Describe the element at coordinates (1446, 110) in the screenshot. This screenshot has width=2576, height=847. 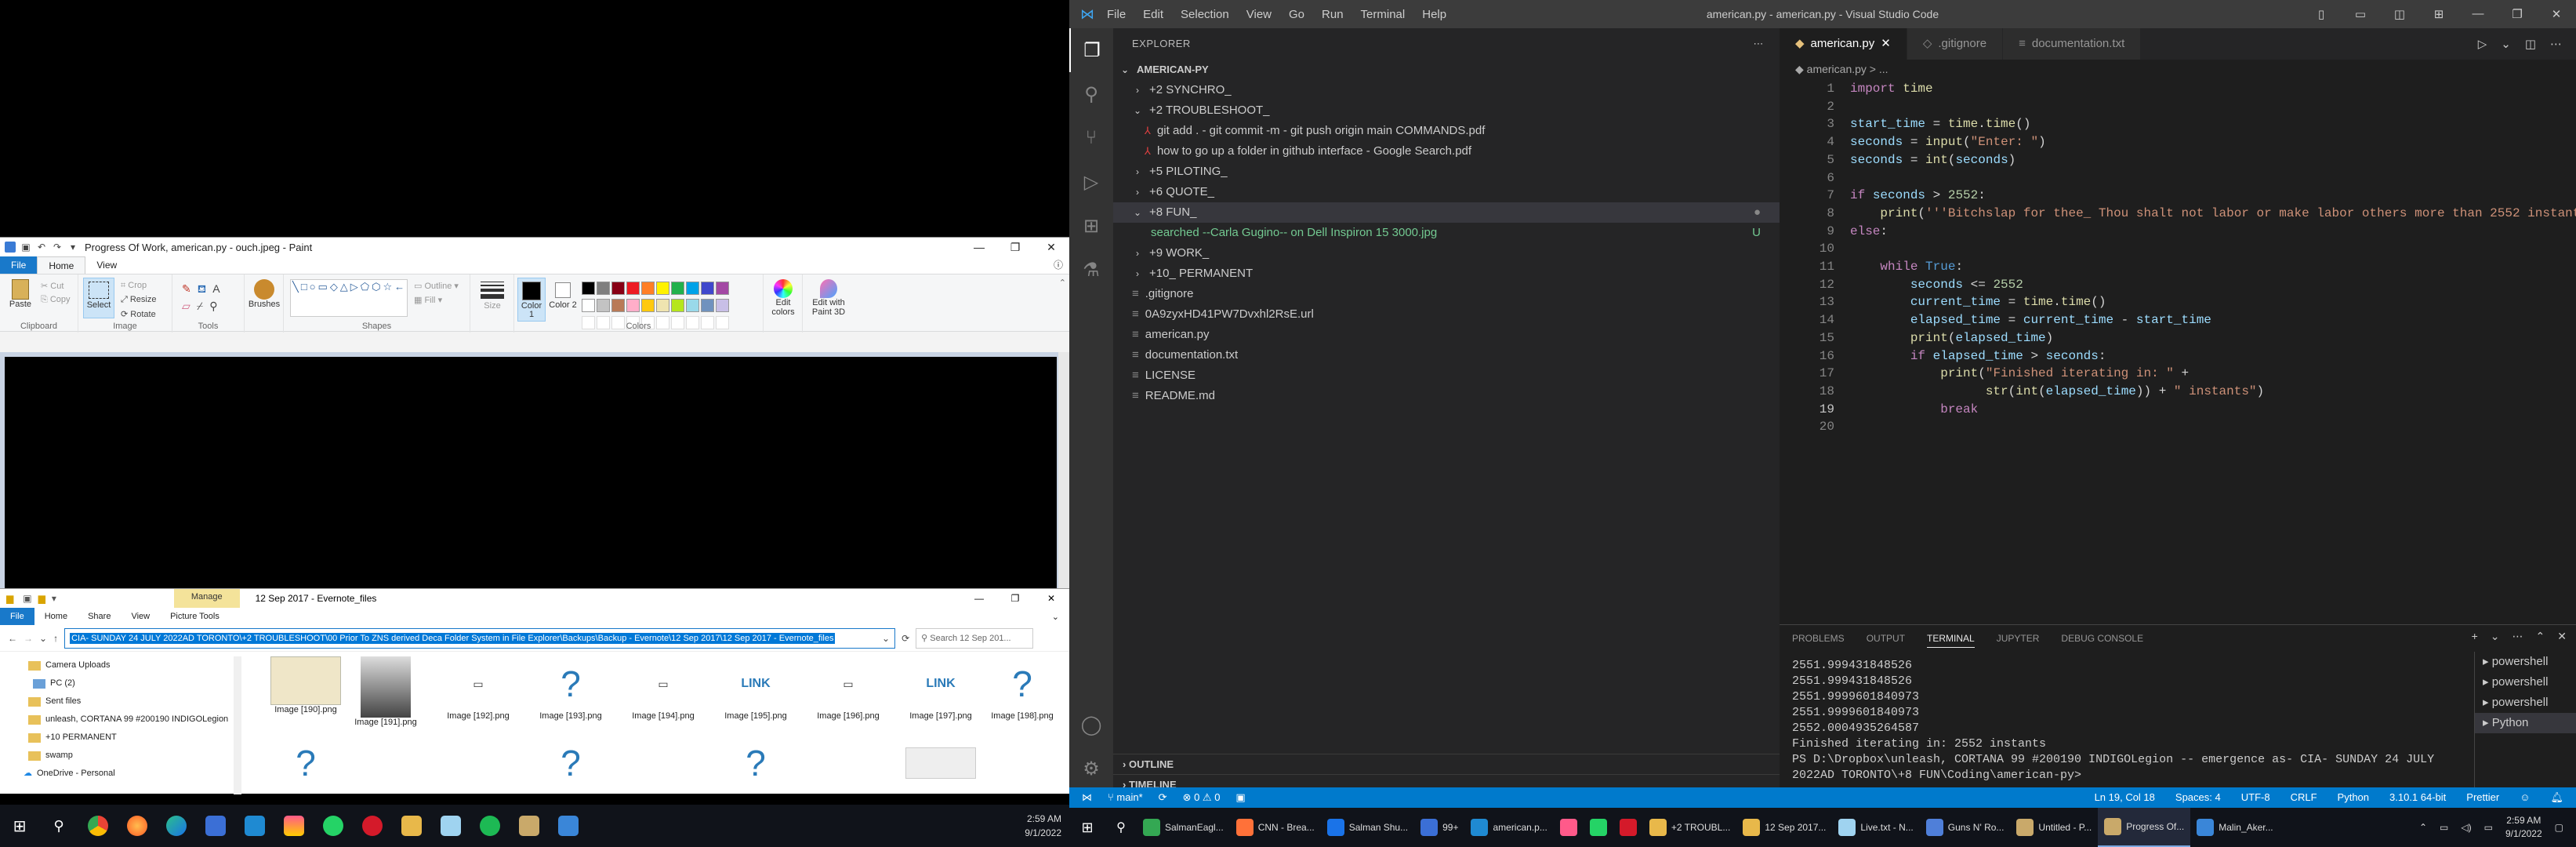
I see `tree-item: ⌄ +2 TROUBLESHOOT_` at that location.